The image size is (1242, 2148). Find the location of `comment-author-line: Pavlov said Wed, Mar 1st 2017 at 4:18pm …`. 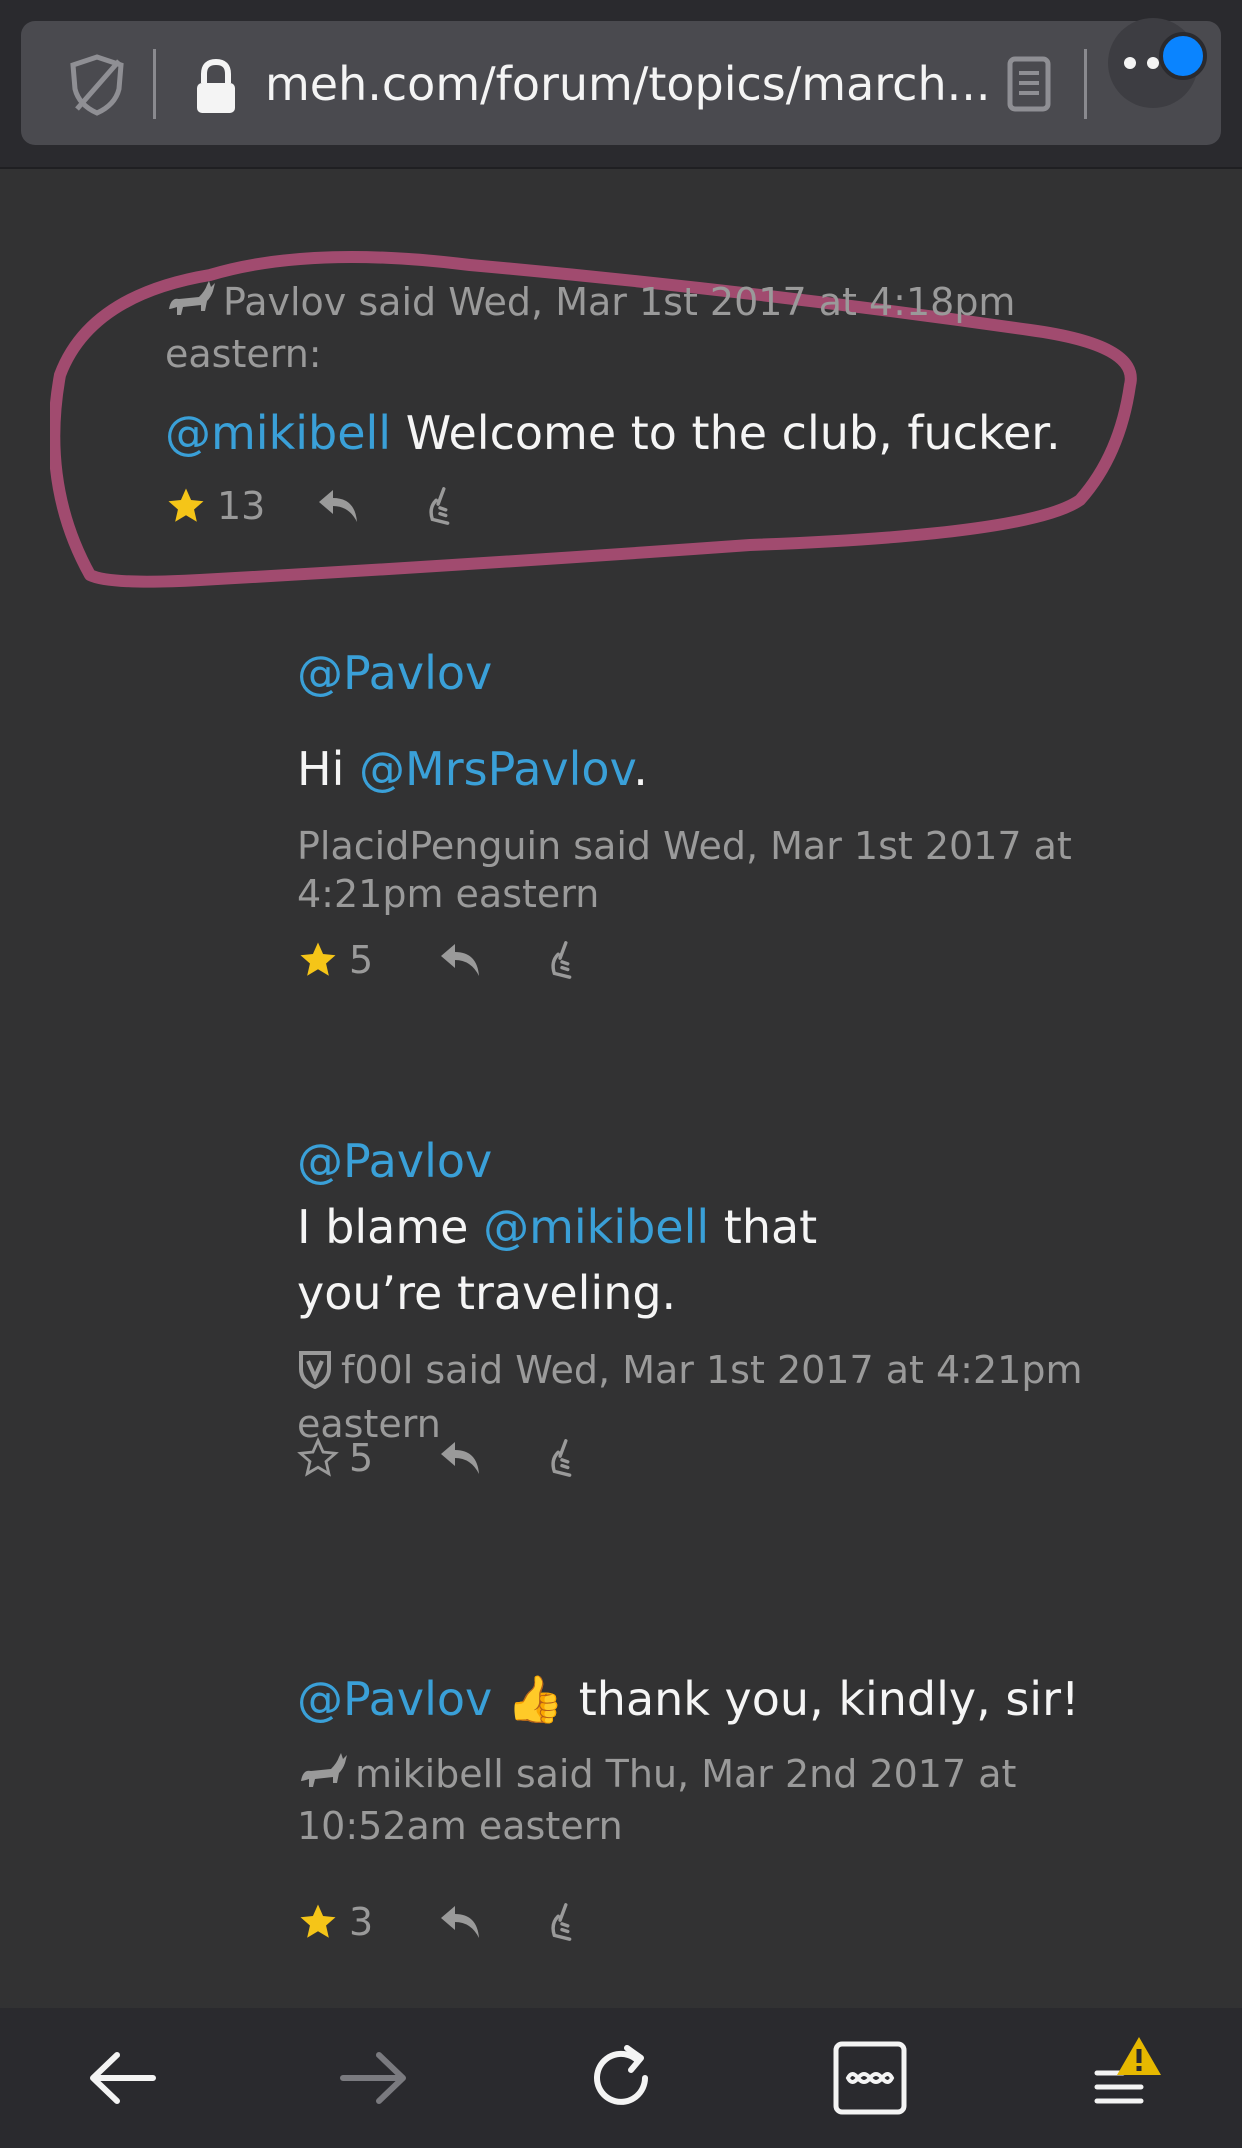

comment-author-line: Pavlov said Wed, Mar 1st 2017 at 4:18pm … is located at coordinates (590, 328).